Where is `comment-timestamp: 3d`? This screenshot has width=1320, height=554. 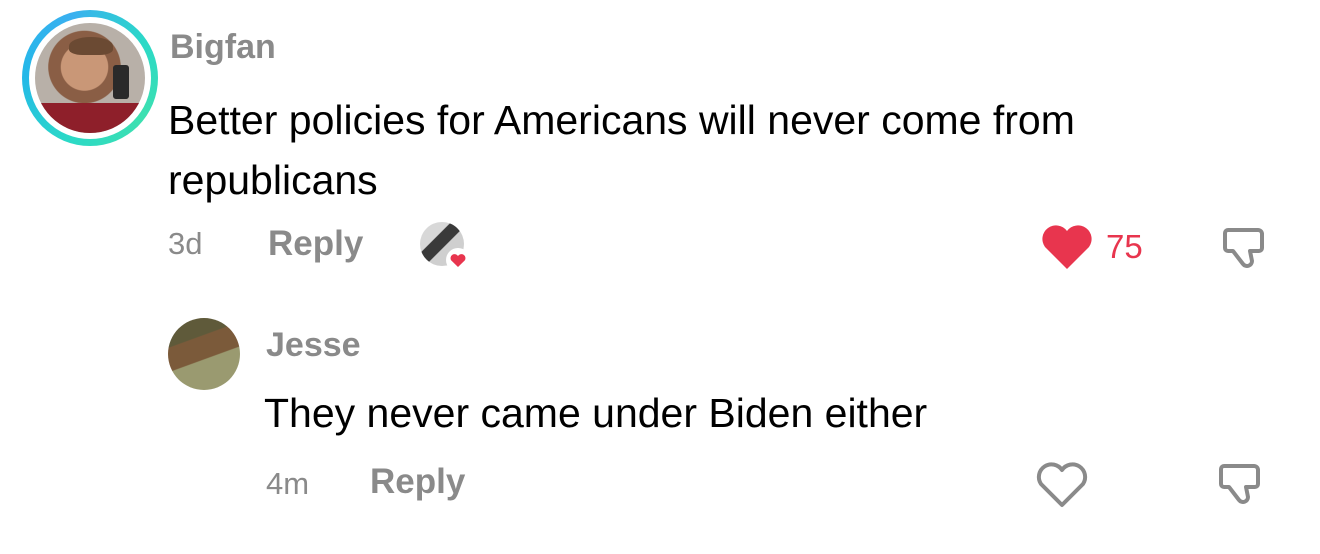 comment-timestamp: 3d is located at coordinates (185, 243).